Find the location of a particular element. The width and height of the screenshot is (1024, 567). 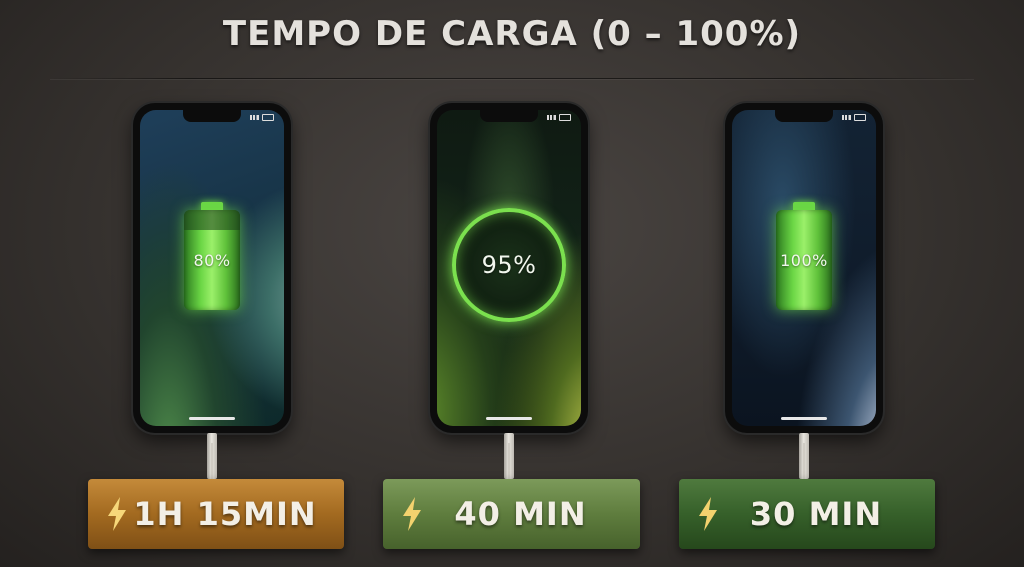

title-divider is located at coordinates (512, 78).